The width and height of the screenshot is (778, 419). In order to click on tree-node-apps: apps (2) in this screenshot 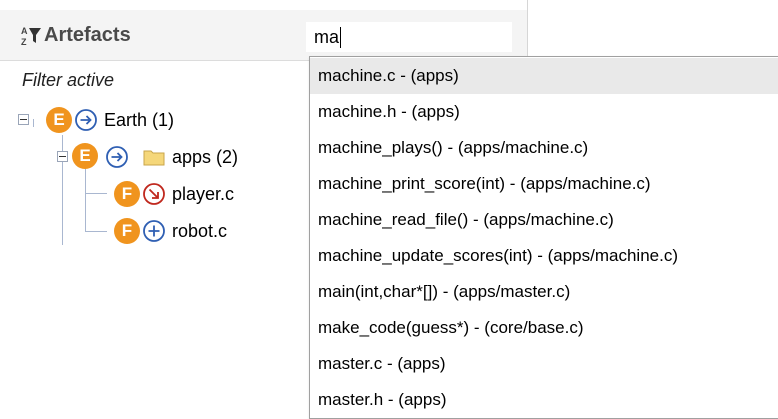, I will do `click(205, 157)`.